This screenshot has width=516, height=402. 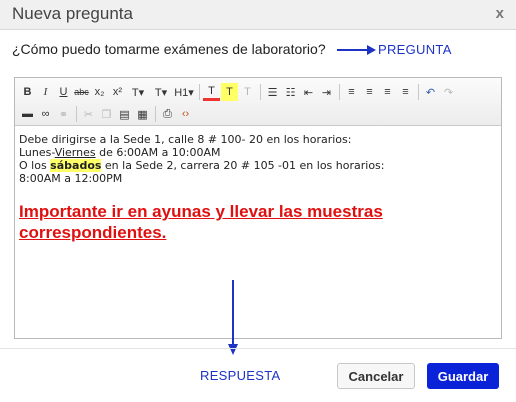 What do you see at coordinates (448, 92) in the screenshot?
I see `redo-icon: ↷` at bounding box center [448, 92].